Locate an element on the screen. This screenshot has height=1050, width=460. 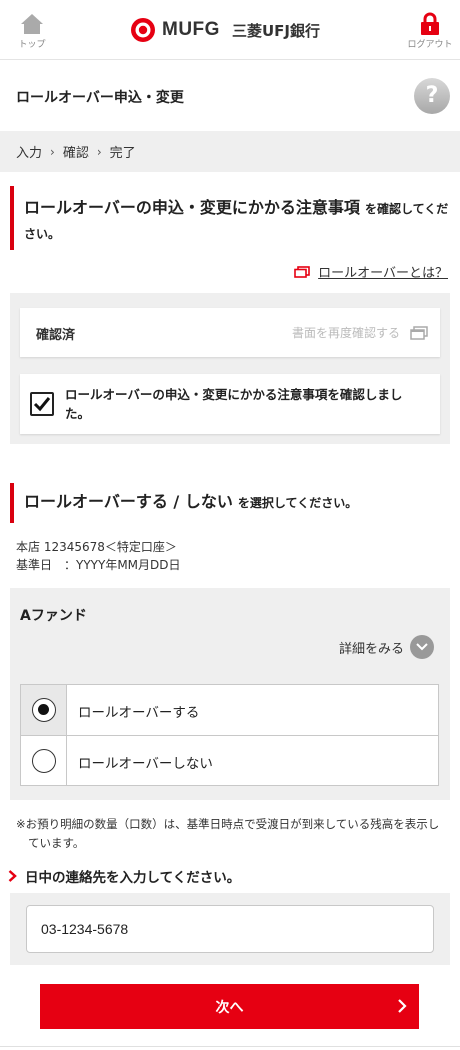
window-icon is located at coordinates (419, 332).